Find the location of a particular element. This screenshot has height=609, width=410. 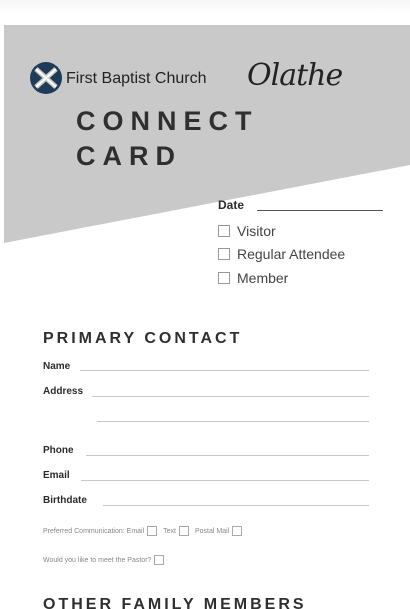

city-script-logo: Olathe is located at coordinates (295, 75).